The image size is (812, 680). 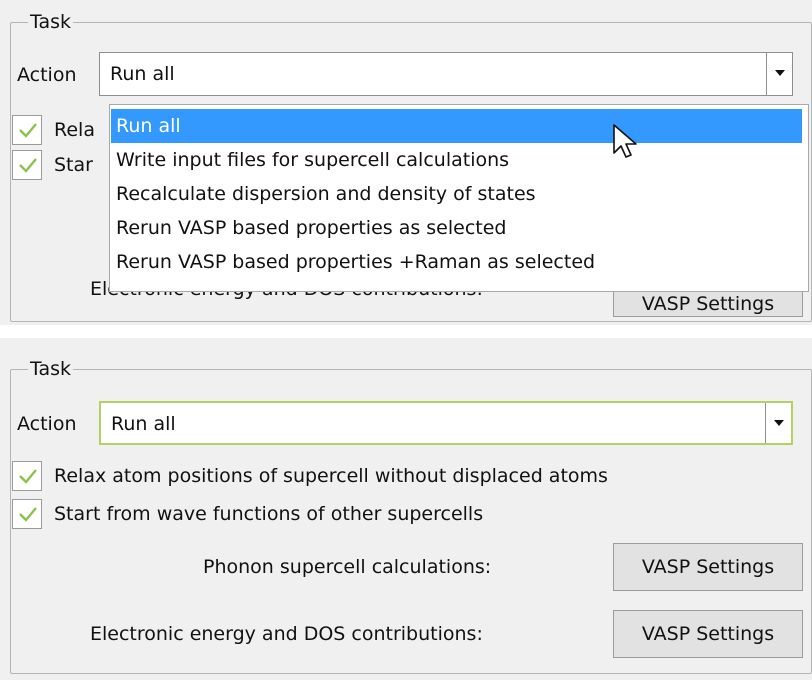 I want to click on phonon-vasp-settings-button: VASP Settings, so click(x=708, y=567).